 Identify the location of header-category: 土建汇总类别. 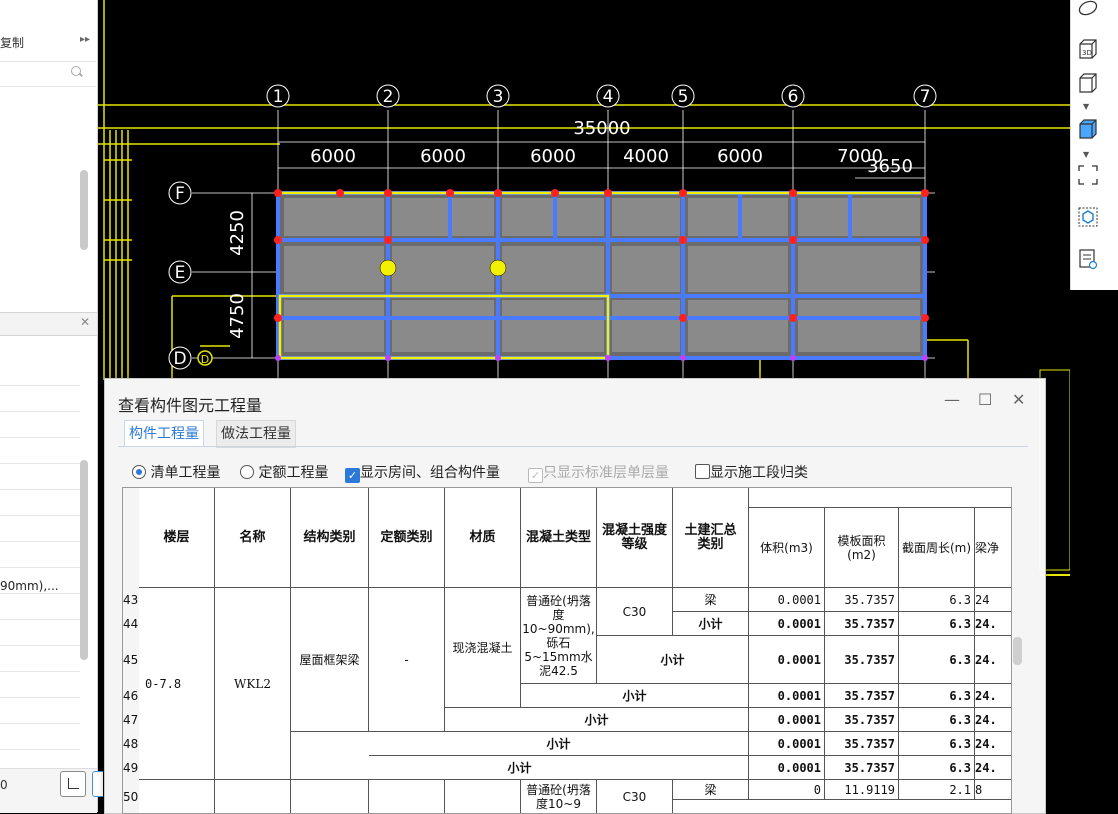
(711, 538).